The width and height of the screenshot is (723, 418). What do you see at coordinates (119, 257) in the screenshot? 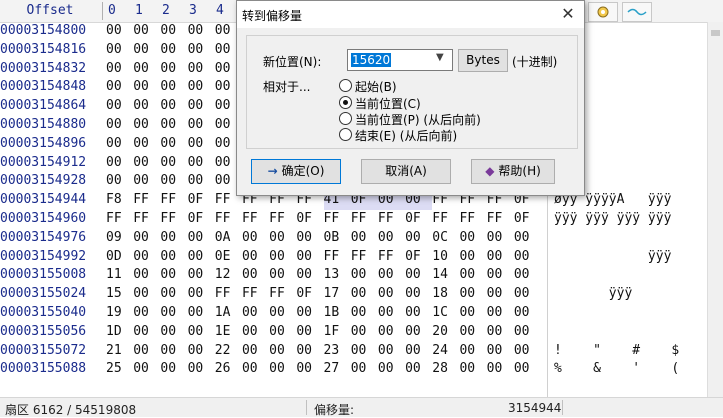
I see `hex-byte: 0D` at bounding box center [119, 257].